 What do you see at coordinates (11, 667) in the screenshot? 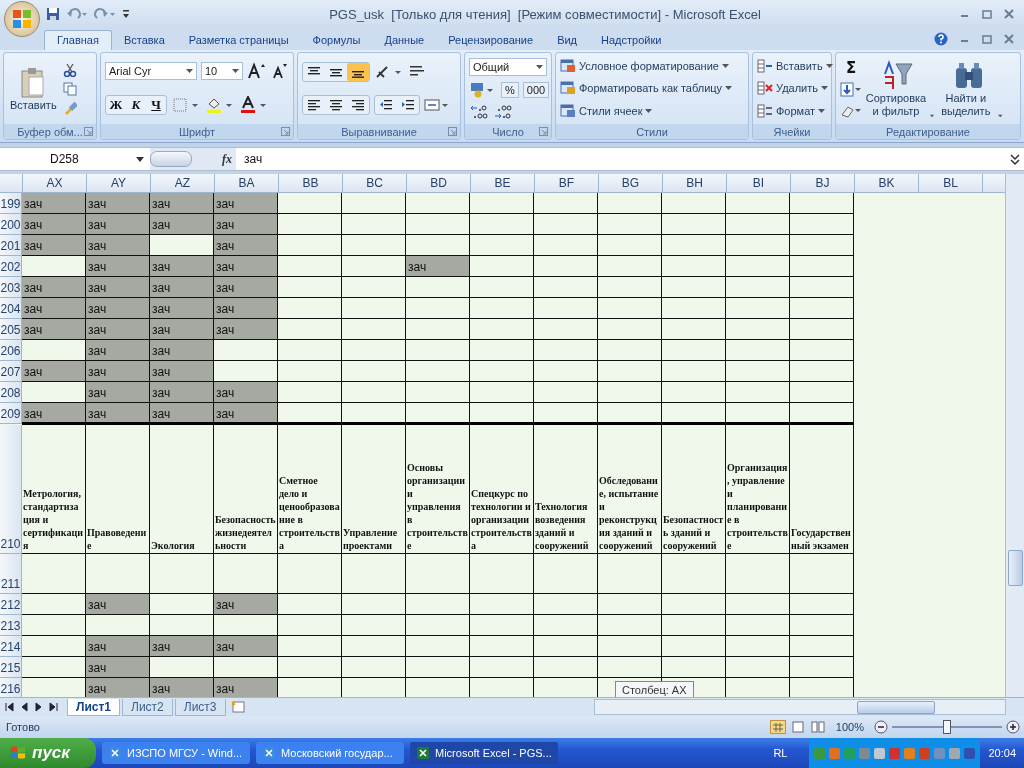
I see `row-header: 215` at bounding box center [11, 667].